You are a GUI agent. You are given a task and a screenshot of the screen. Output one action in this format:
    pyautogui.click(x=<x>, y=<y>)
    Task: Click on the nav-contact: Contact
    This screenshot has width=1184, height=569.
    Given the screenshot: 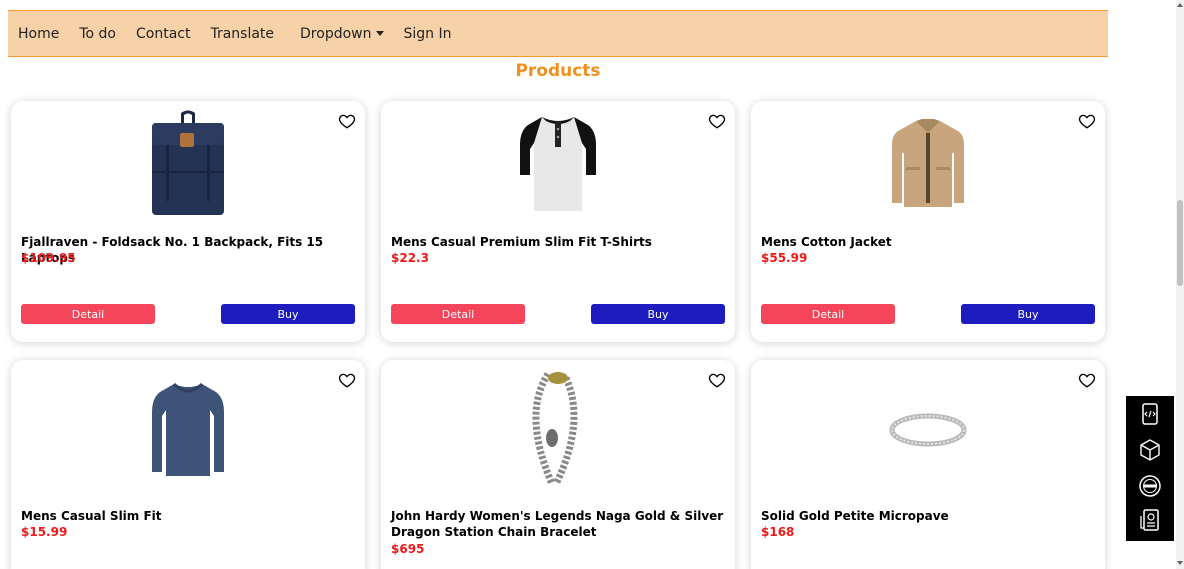 What is the action you would take?
    pyautogui.click(x=163, y=34)
    